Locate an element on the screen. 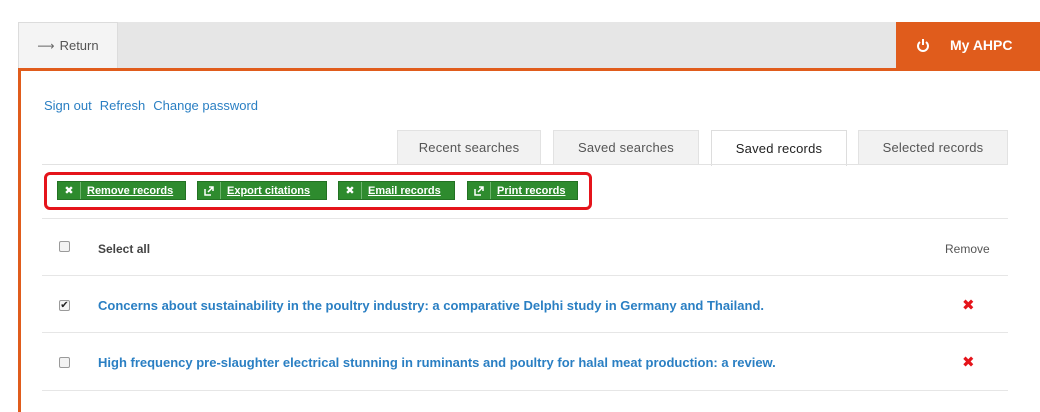 The image size is (1040, 412). account-links: Sign out Refresh Change password is located at coordinates (151, 105).